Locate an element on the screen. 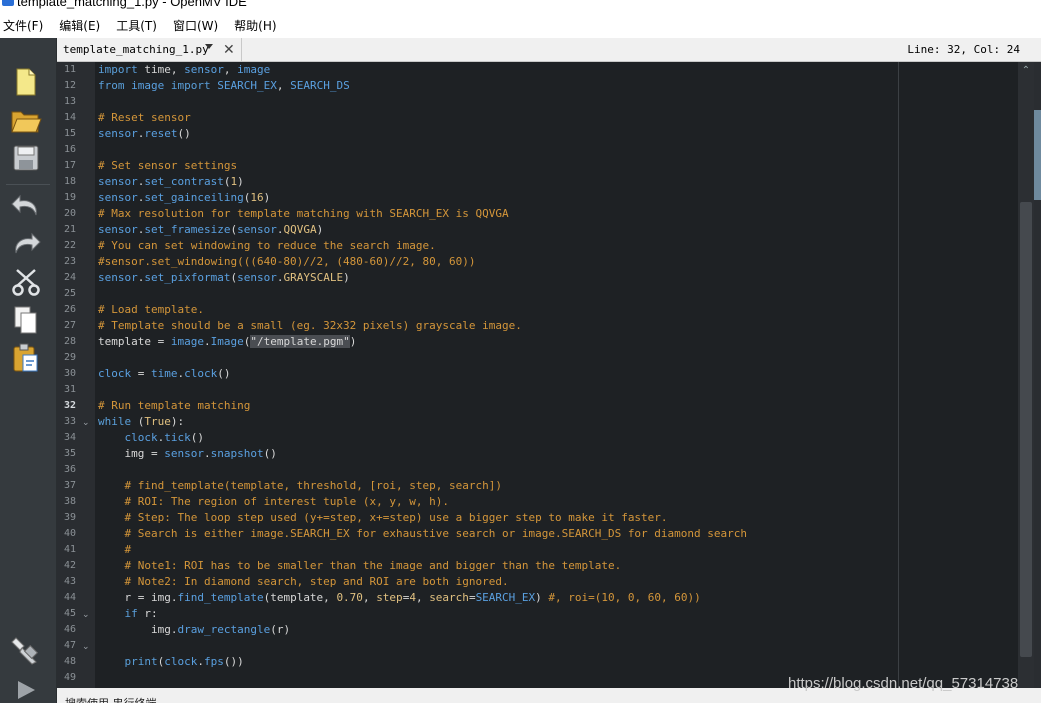  code-token: clock is located at coordinates (181, 661).